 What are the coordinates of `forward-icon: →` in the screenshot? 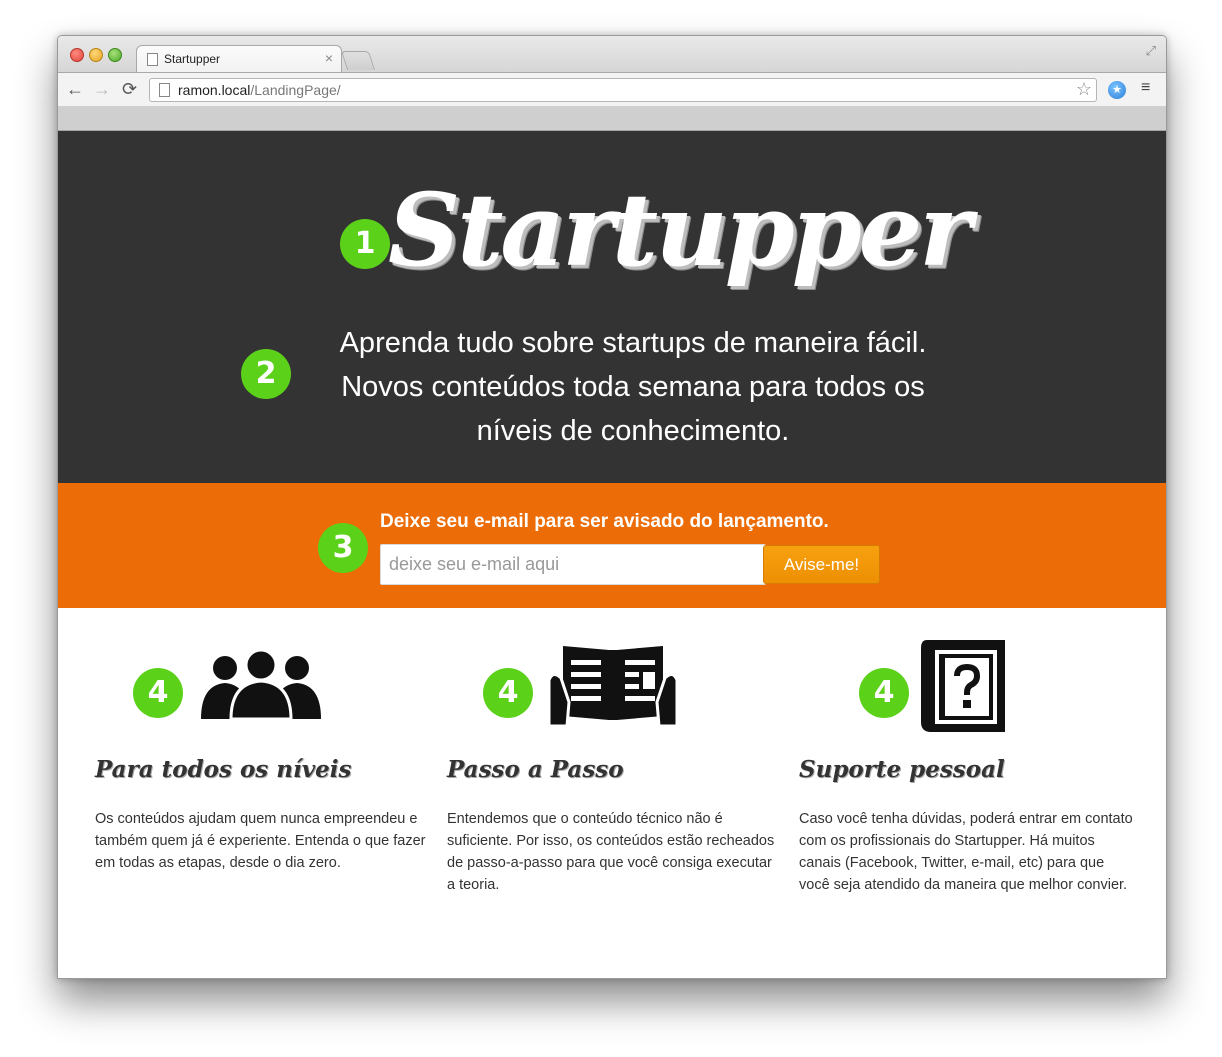 It's located at (102, 89).